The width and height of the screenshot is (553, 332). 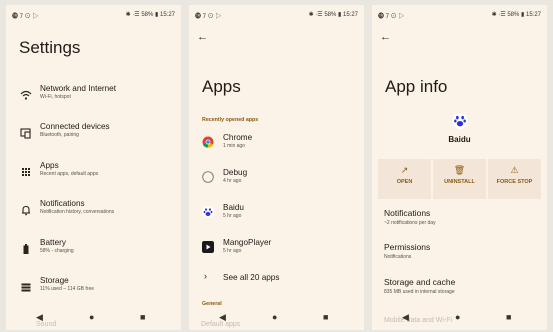 I want to click on settings-item-sub: Notification history, conversations, so click(x=77, y=212).